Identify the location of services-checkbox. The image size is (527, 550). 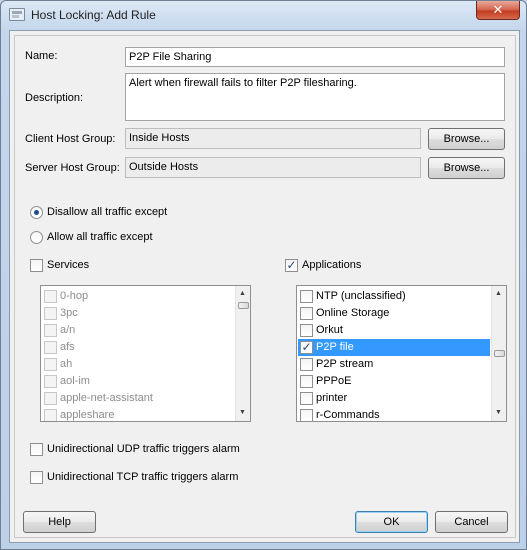
(36, 265).